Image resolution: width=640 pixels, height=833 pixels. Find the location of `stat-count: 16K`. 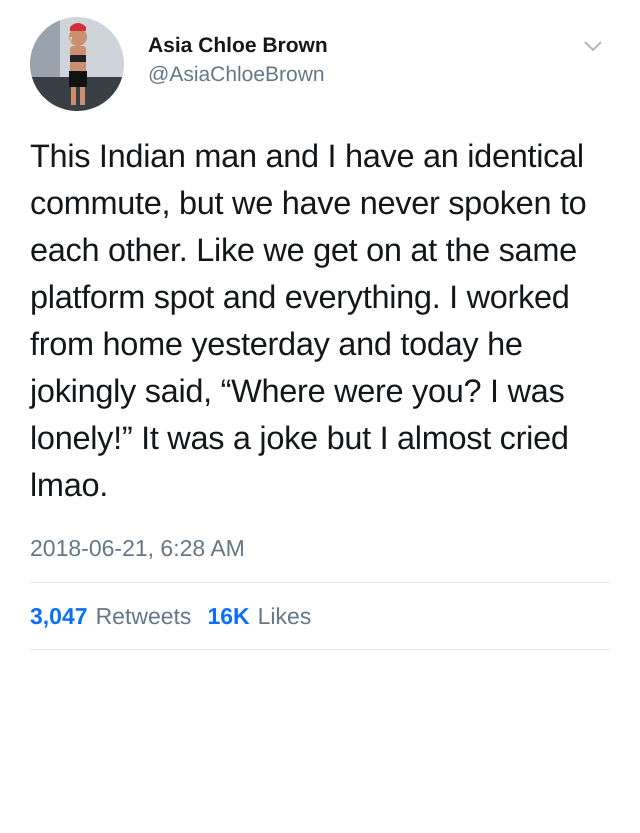

stat-count: 16K is located at coordinates (228, 615).